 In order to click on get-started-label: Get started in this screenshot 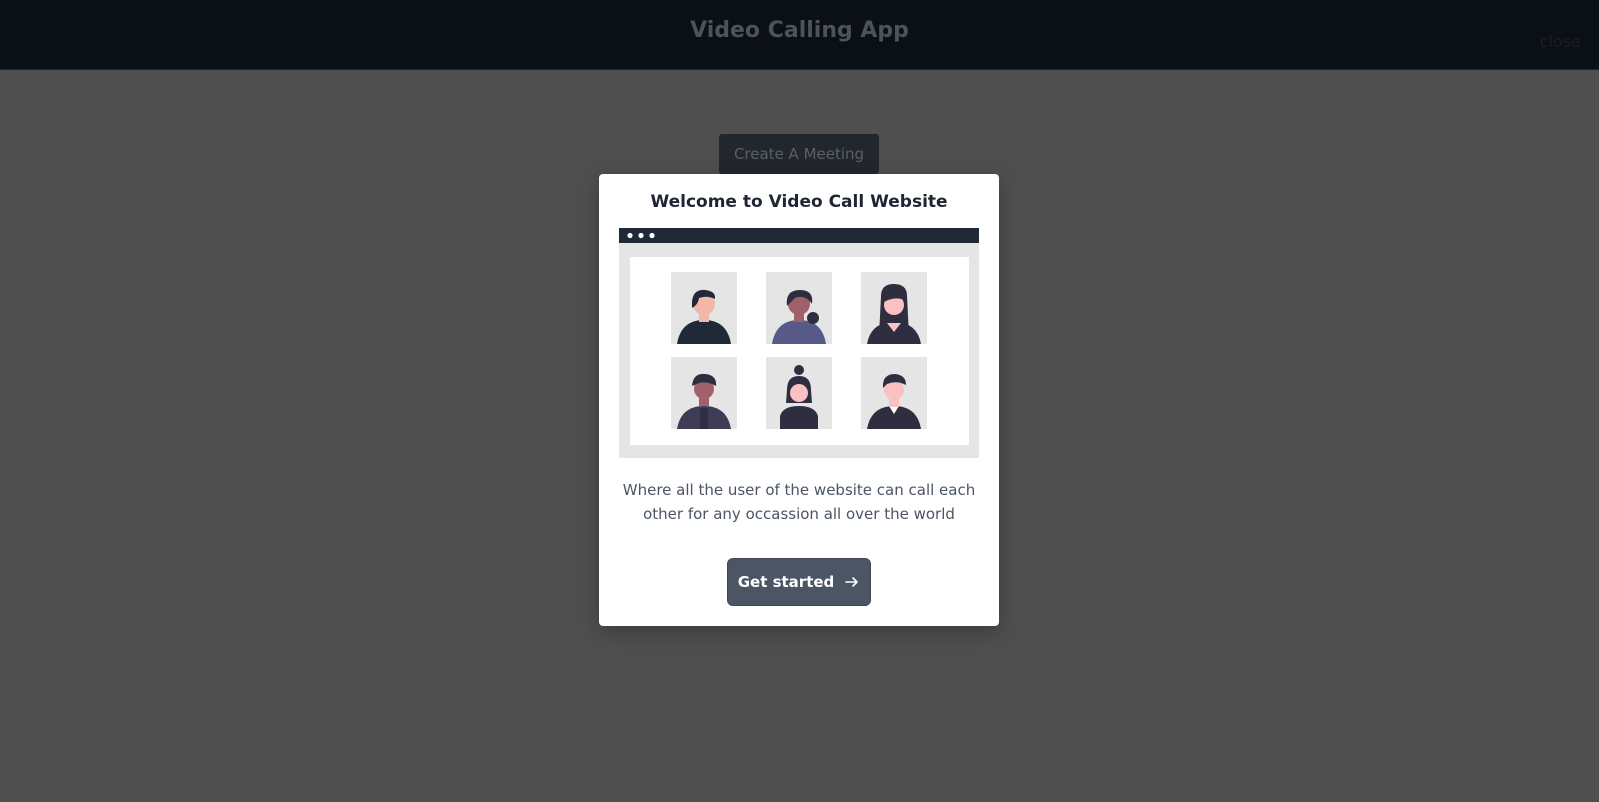, I will do `click(786, 582)`.